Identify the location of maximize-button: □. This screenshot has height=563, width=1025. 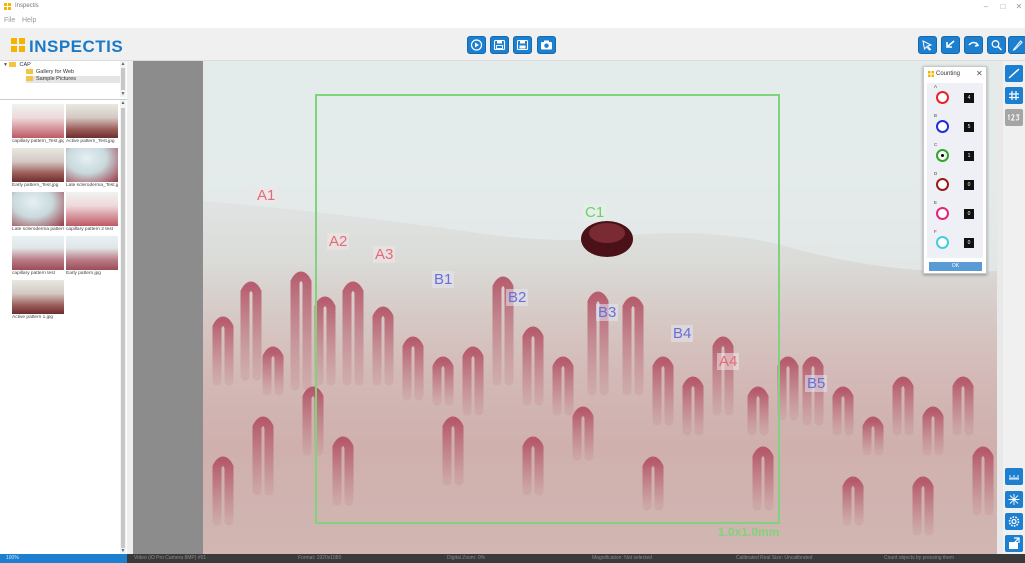
(1003, 7).